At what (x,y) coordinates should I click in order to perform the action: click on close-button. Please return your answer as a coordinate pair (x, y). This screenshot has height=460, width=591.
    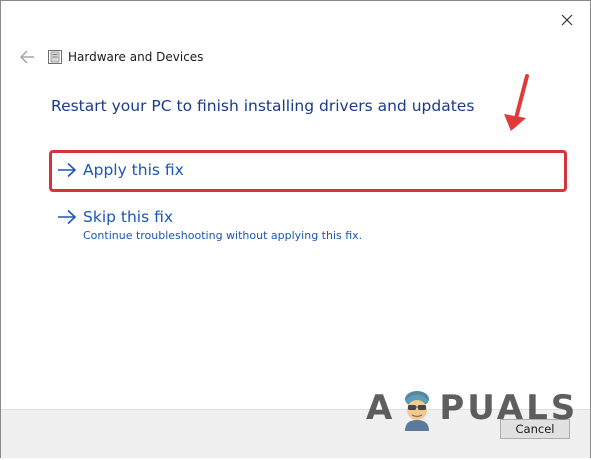
    Looking at the image, I should click on (567, 20).